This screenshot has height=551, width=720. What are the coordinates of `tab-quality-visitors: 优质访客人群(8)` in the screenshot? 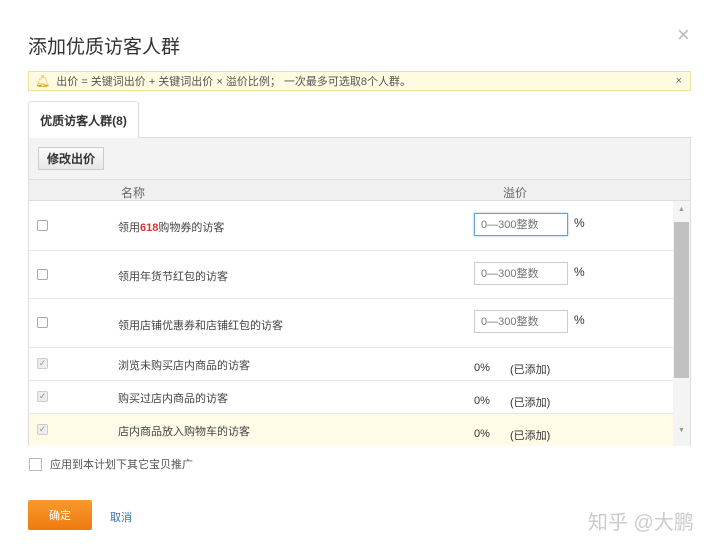 It's located at (83, 119).